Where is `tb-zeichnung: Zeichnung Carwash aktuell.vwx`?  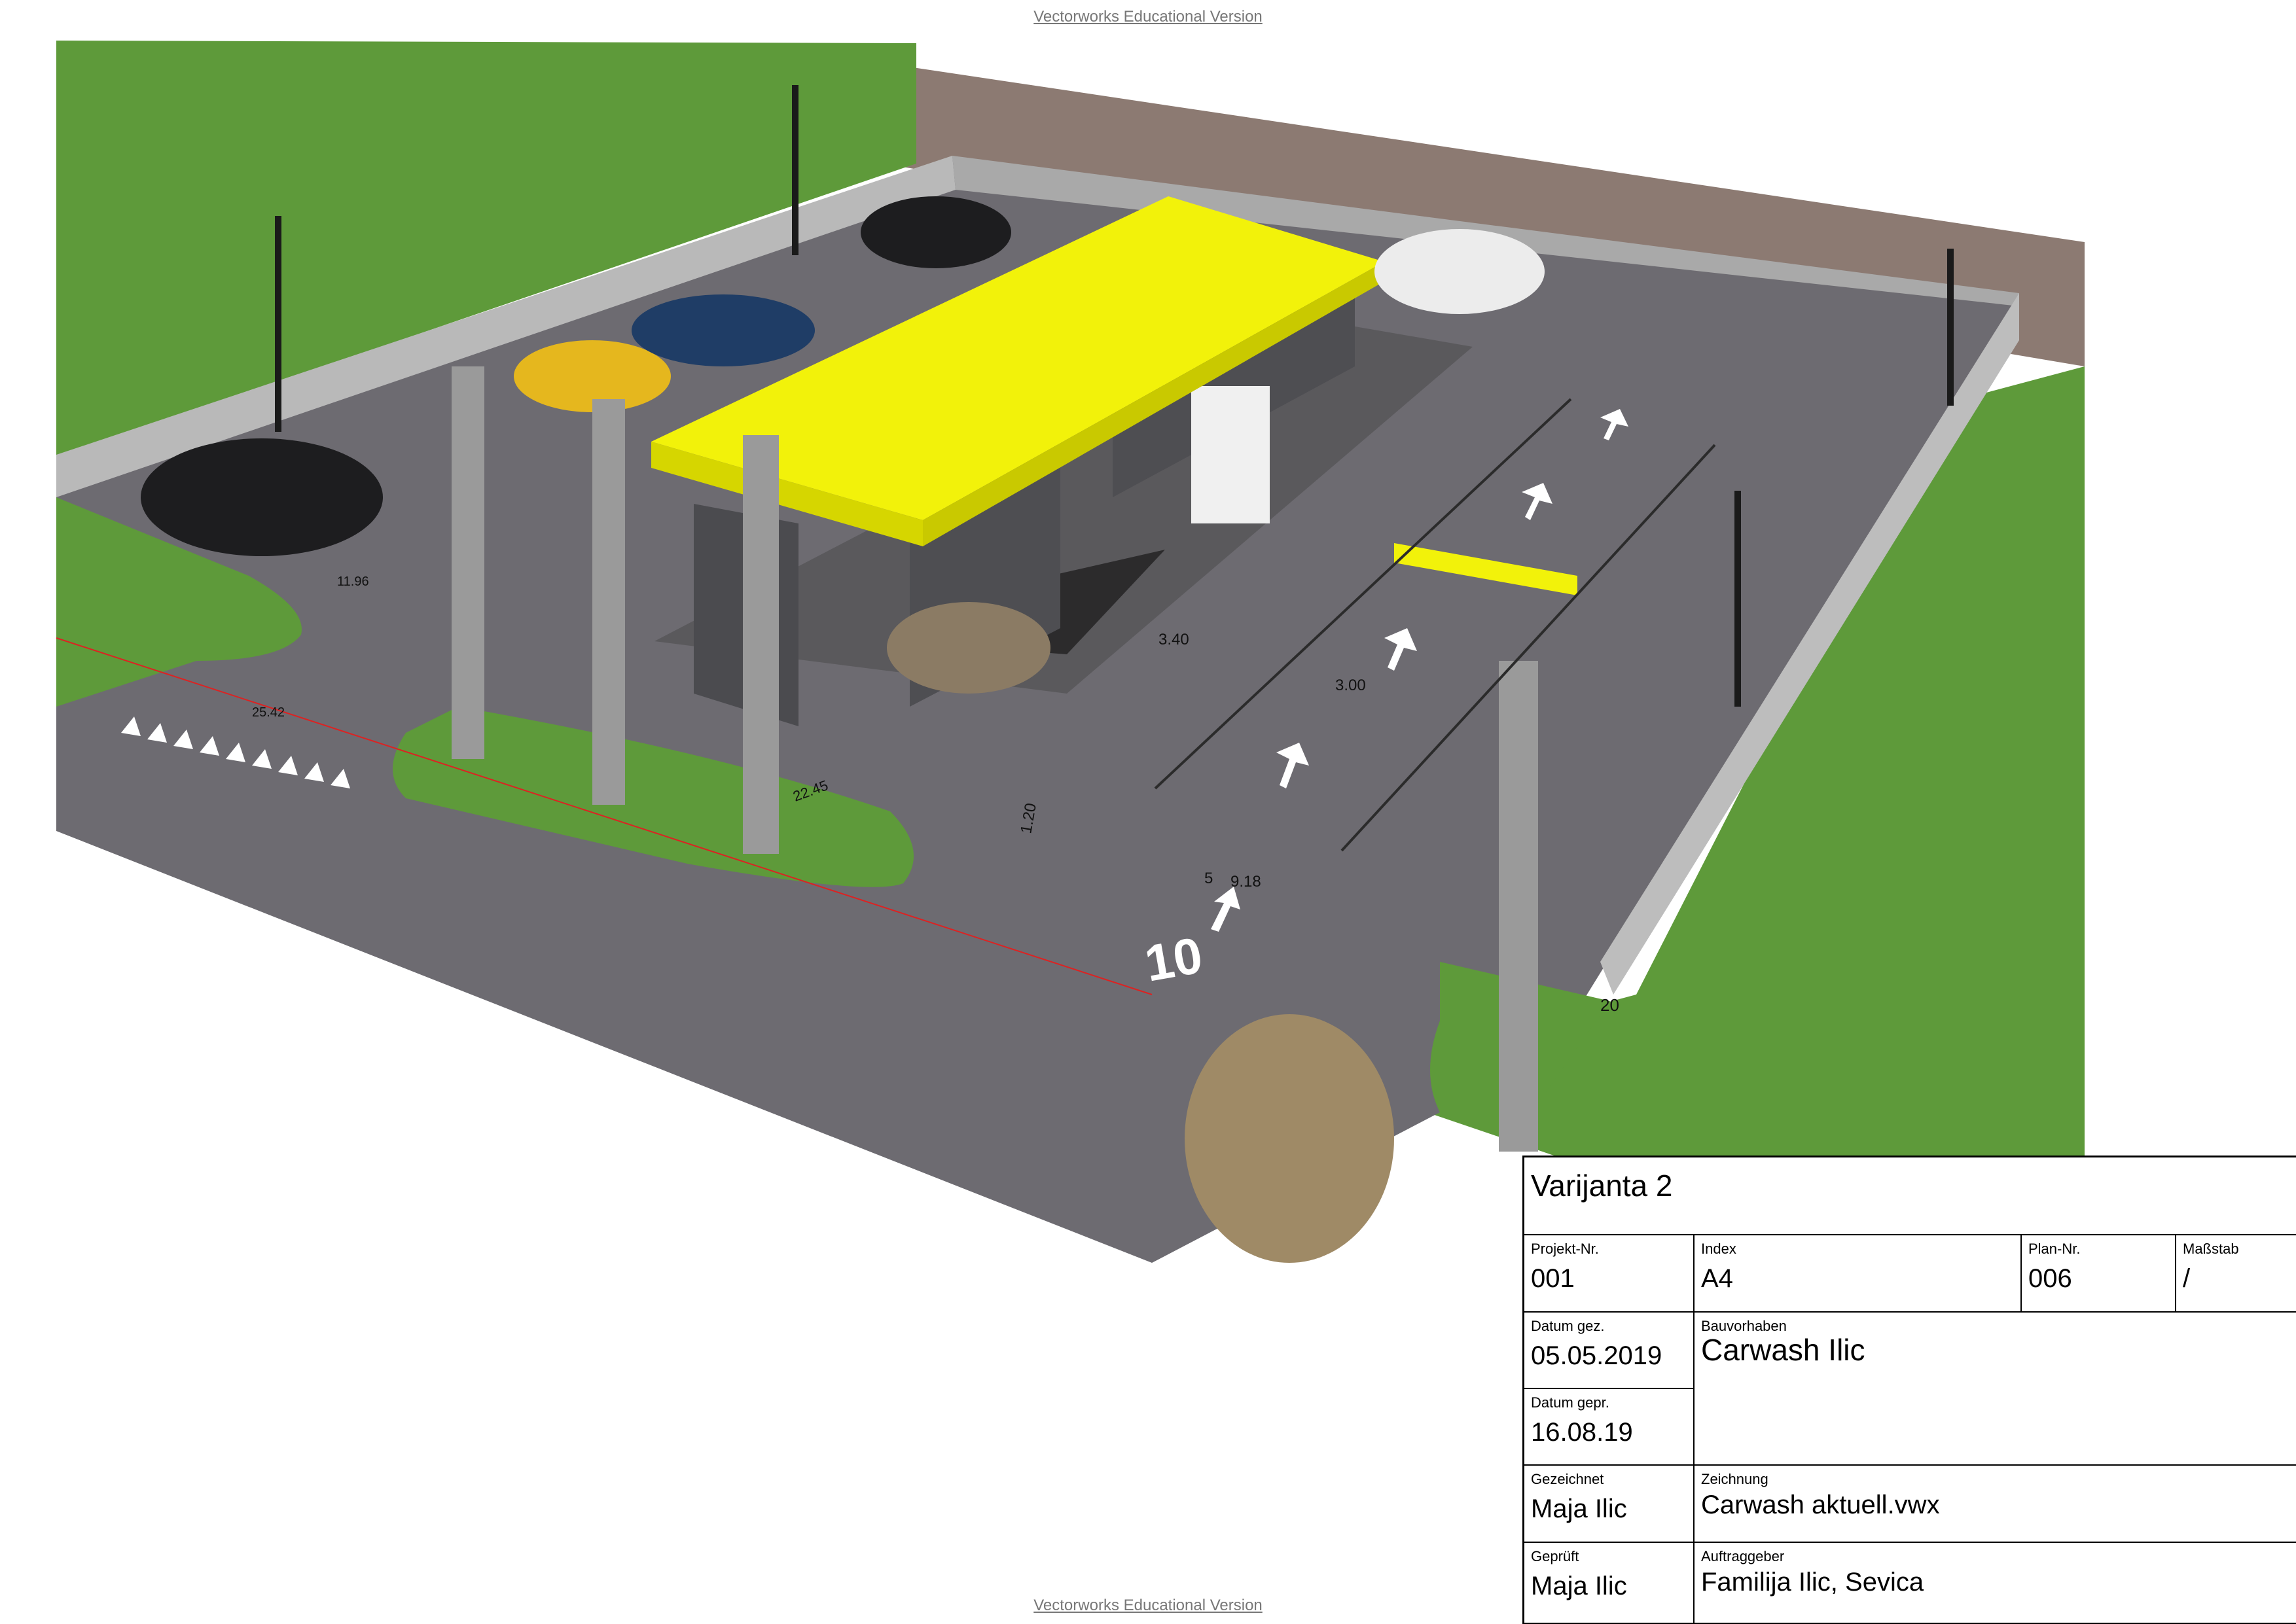
tb-zeichnung: Zeichnung Carwash aktuell.vwx is located at coordinates (1995, 1504).